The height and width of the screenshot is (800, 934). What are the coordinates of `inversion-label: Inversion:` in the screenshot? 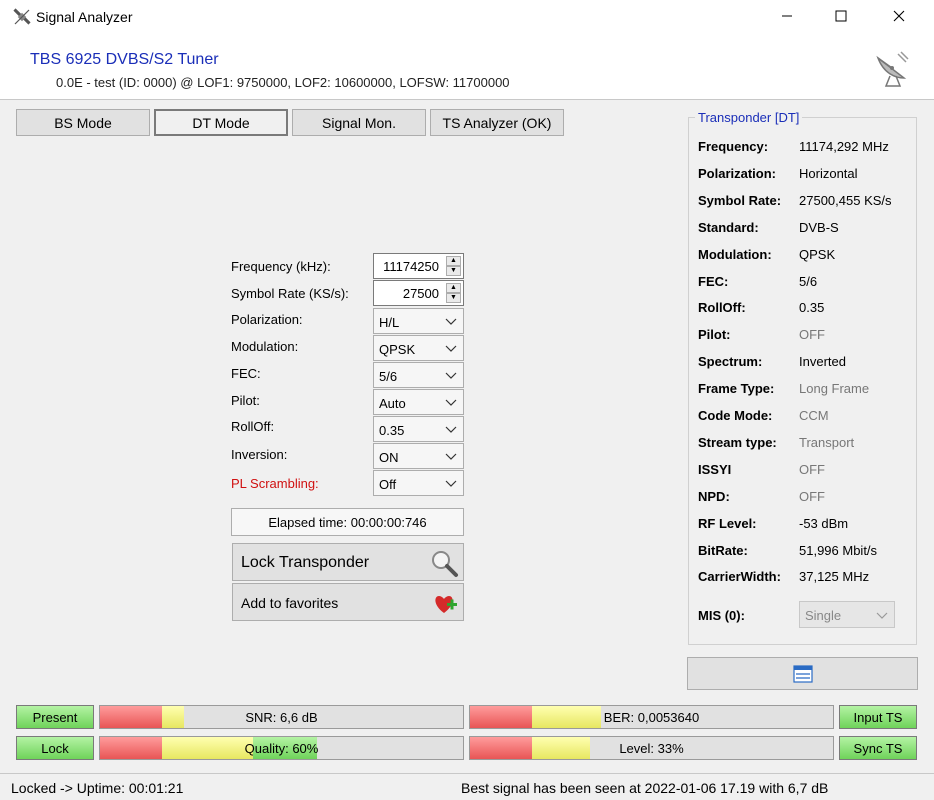 It's located at (259, 454).